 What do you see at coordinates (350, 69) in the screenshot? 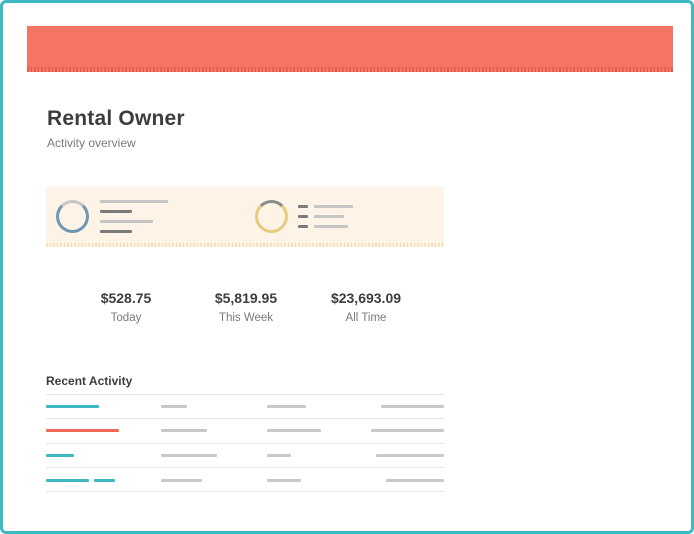
I see `header-banner-fringe` at bounding box center [350, 69].